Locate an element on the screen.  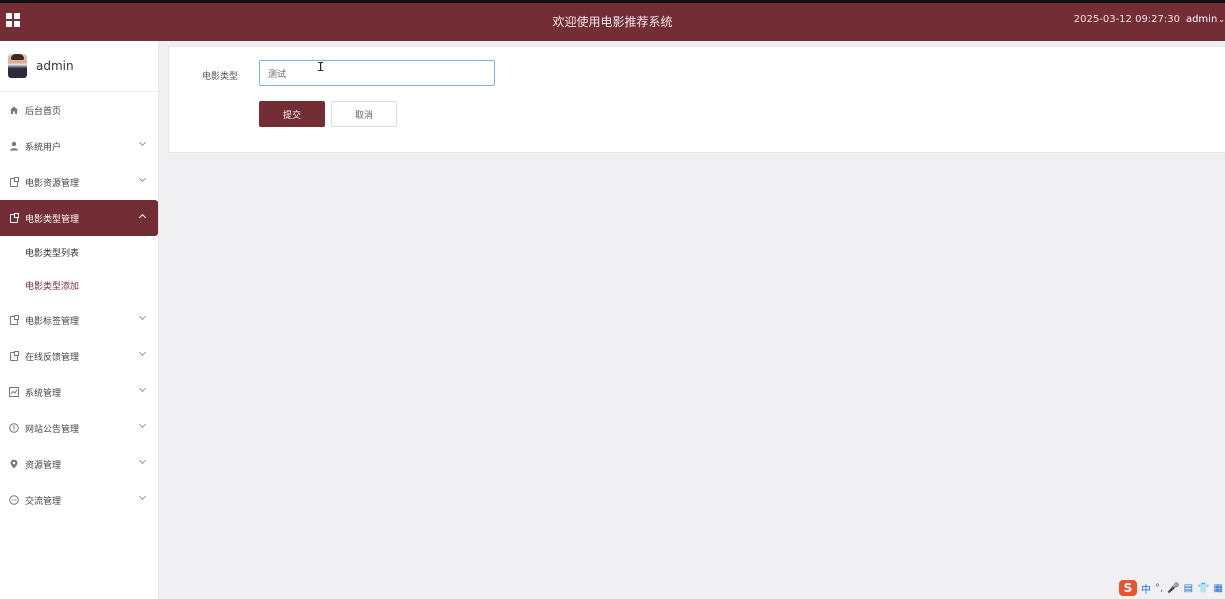
movie-type-input is located at coordinates (377, 73).